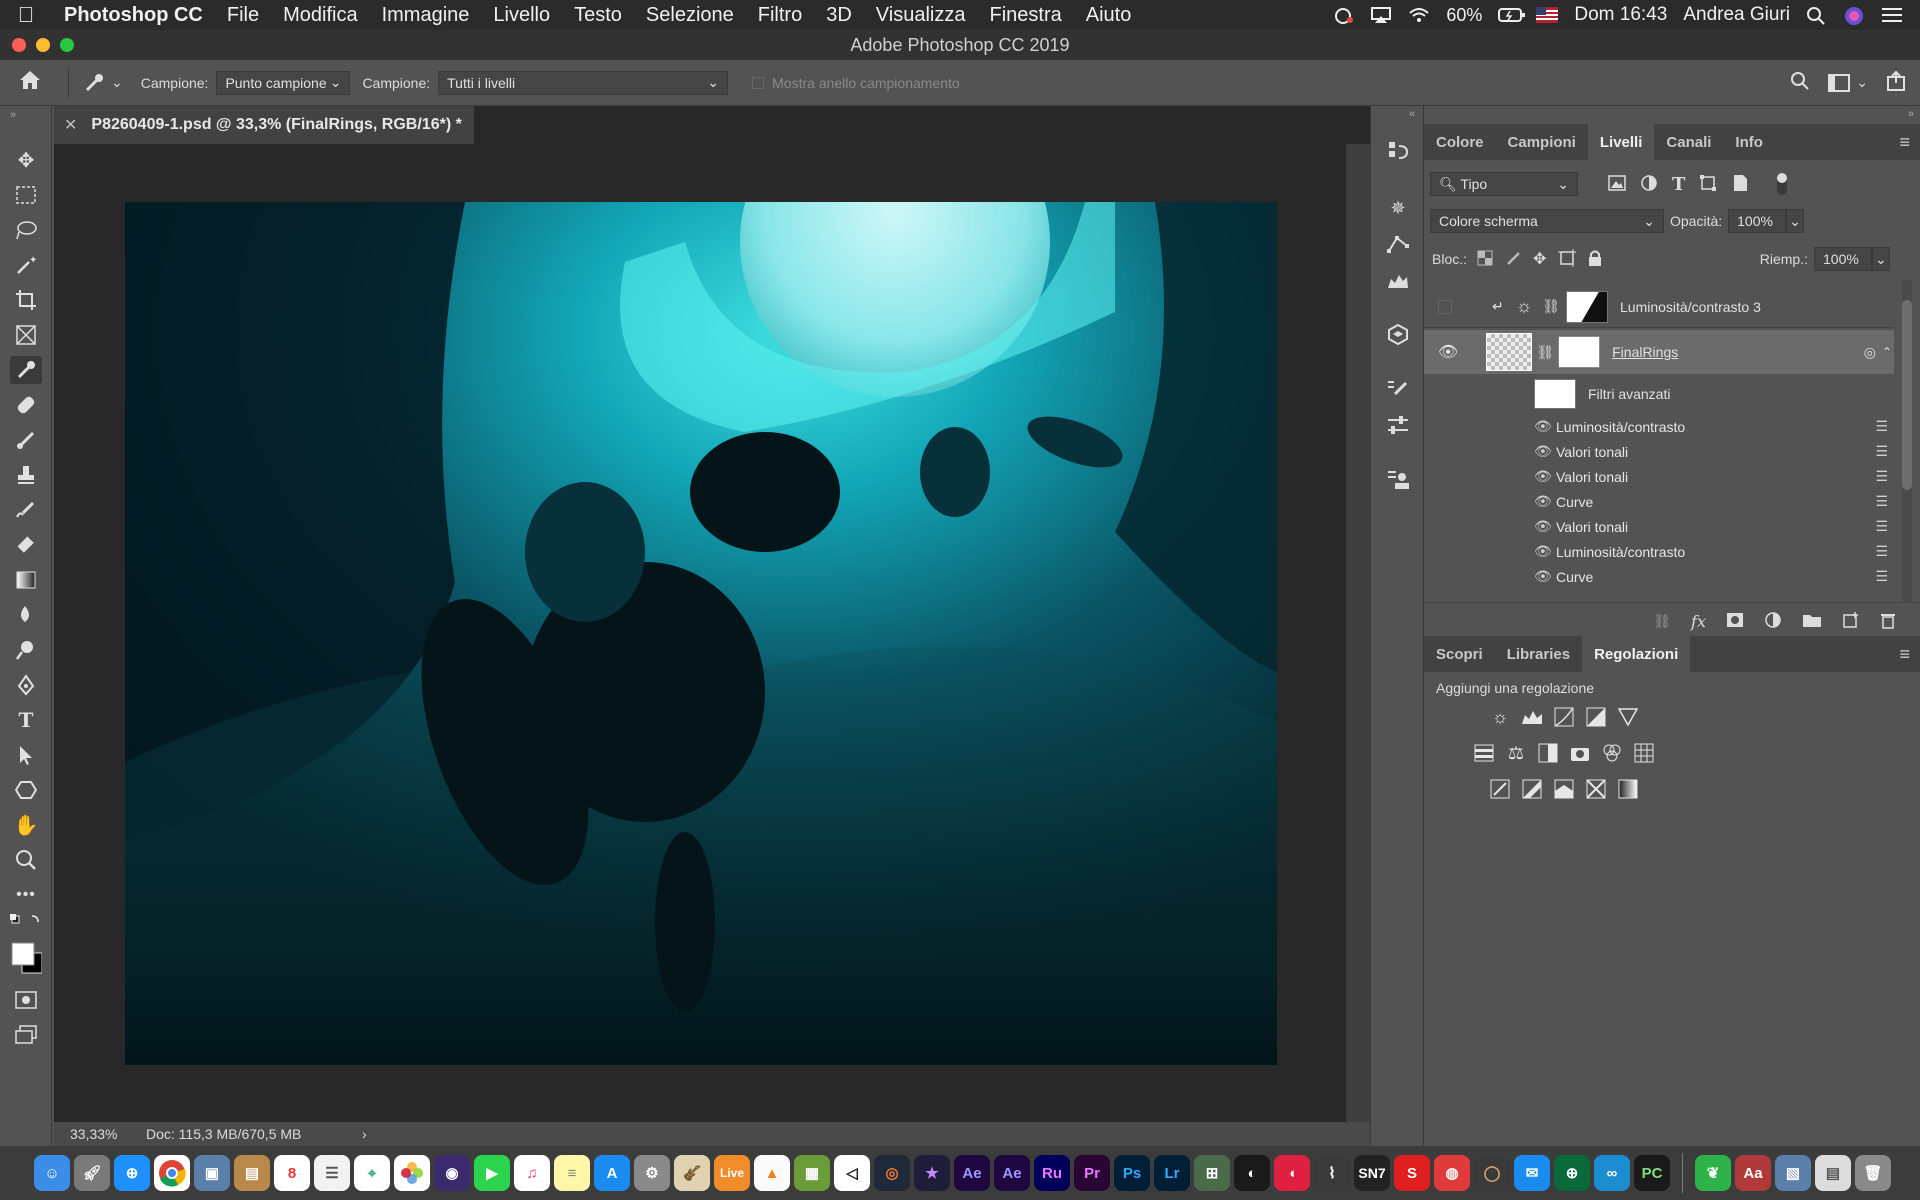  I want to click on brush-tool-icon, so click(26, 440).